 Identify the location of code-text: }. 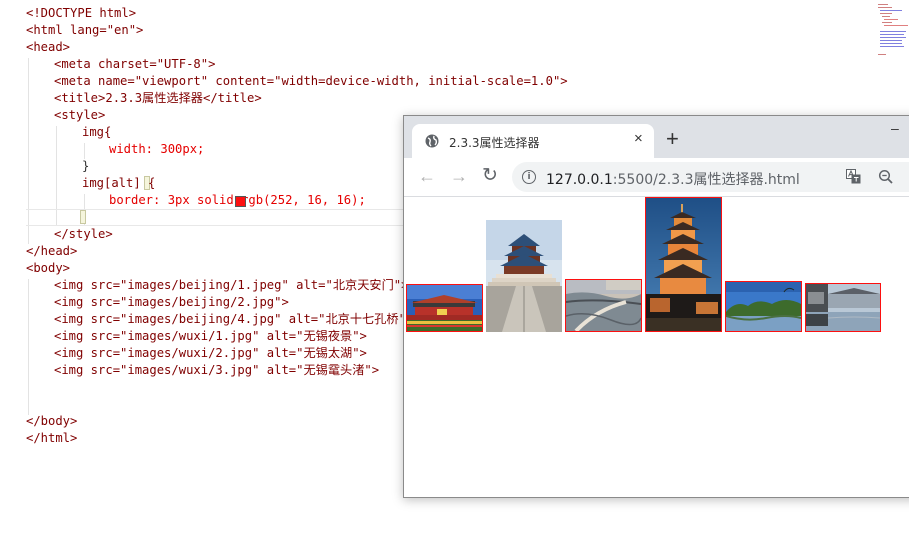
(86, 166).